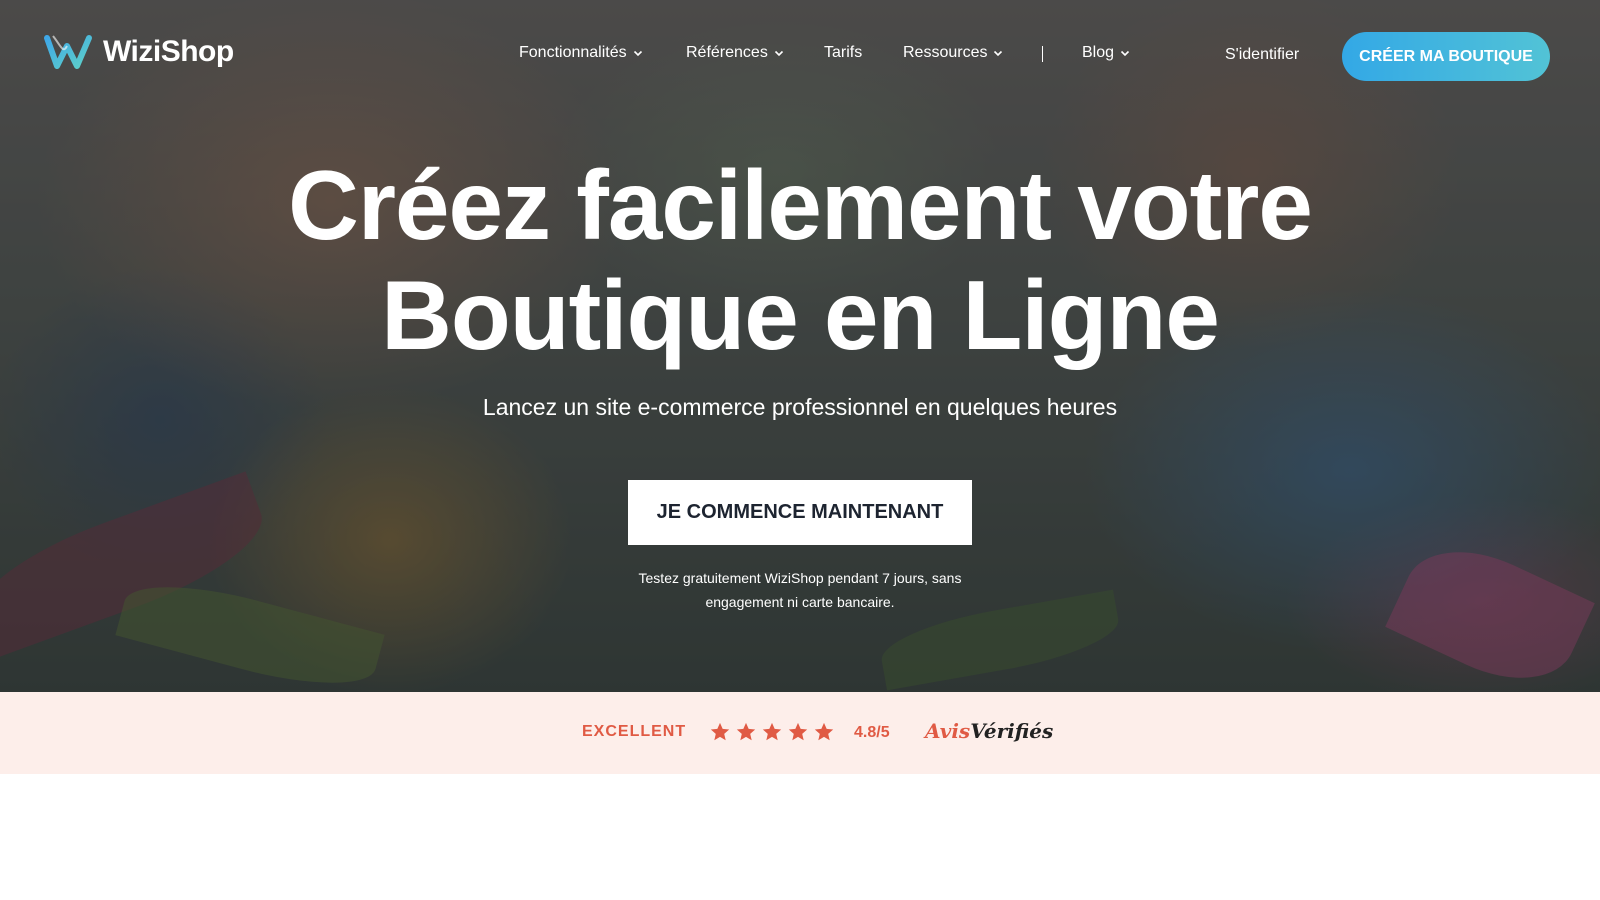 The height and width of the screenshot is (900, 1600). I want to click on rating-strip: EXCELLENT 4.8/5 AvisVérifiés, so click(800, 733).